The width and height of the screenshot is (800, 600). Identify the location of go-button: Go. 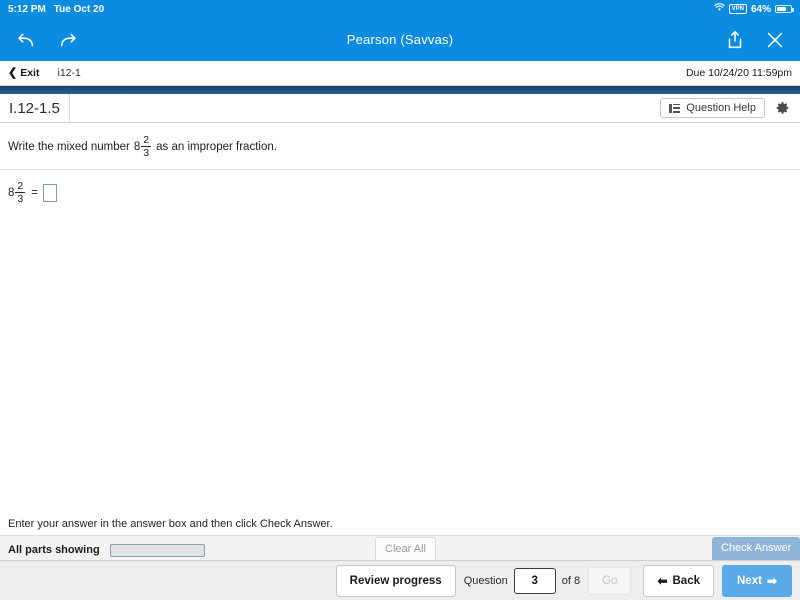
(610, 580).